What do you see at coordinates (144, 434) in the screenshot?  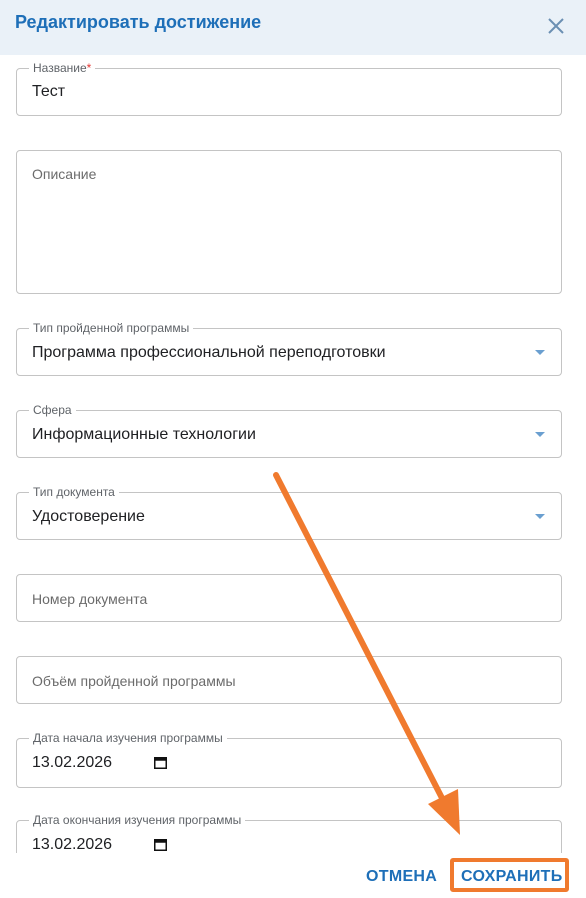 I see `sphere-value: Информационные технологии` at bounding box center [144, 434].